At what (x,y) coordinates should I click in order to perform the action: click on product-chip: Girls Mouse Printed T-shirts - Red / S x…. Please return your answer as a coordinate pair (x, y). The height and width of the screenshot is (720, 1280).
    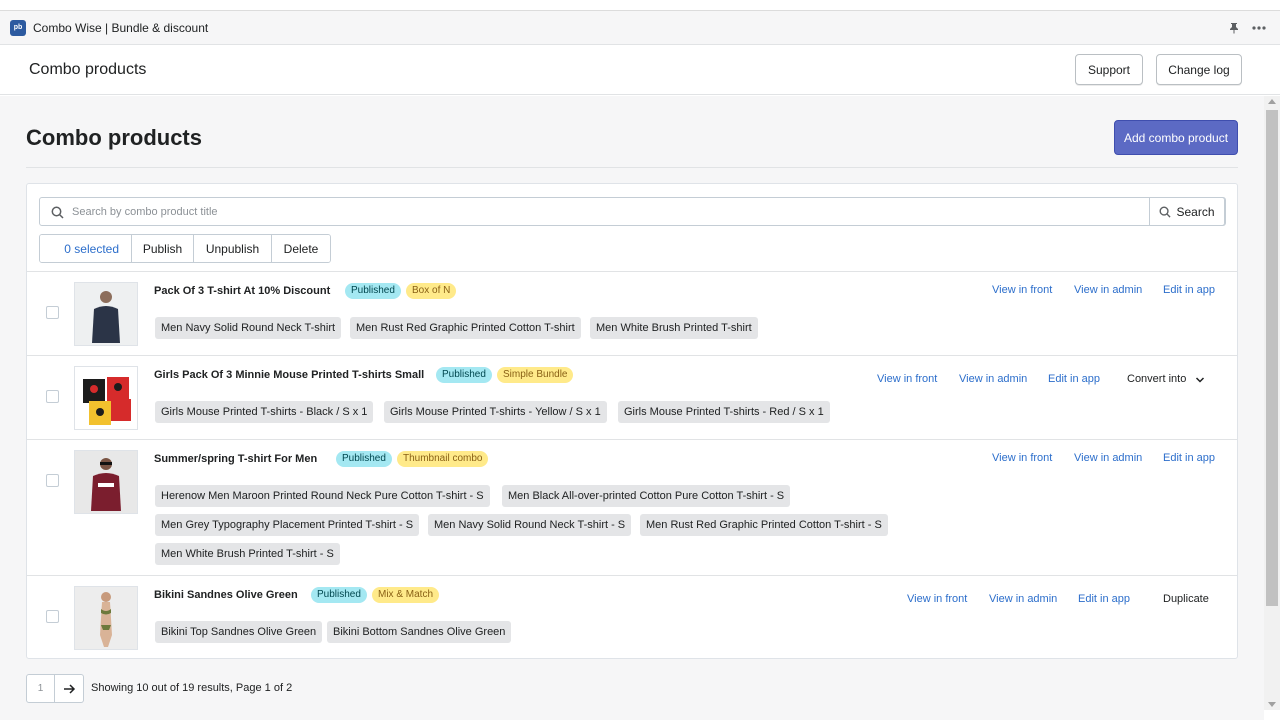
    Looking at the image, I should click on (724, 412).